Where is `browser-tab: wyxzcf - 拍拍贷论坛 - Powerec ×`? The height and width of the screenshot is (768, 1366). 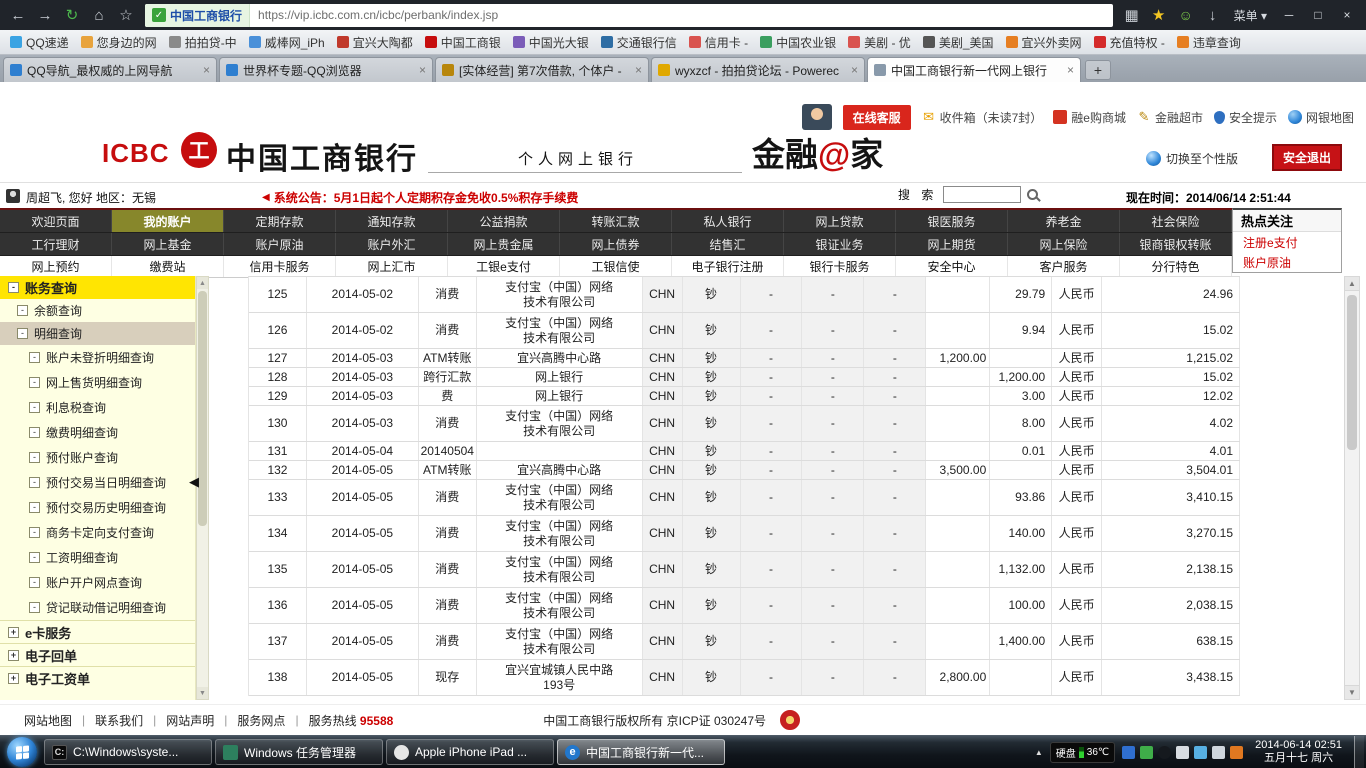
browser-tab: wyxzcf - 拍拍贷论坛 - Powerec × is located at coordinates (758, 69).